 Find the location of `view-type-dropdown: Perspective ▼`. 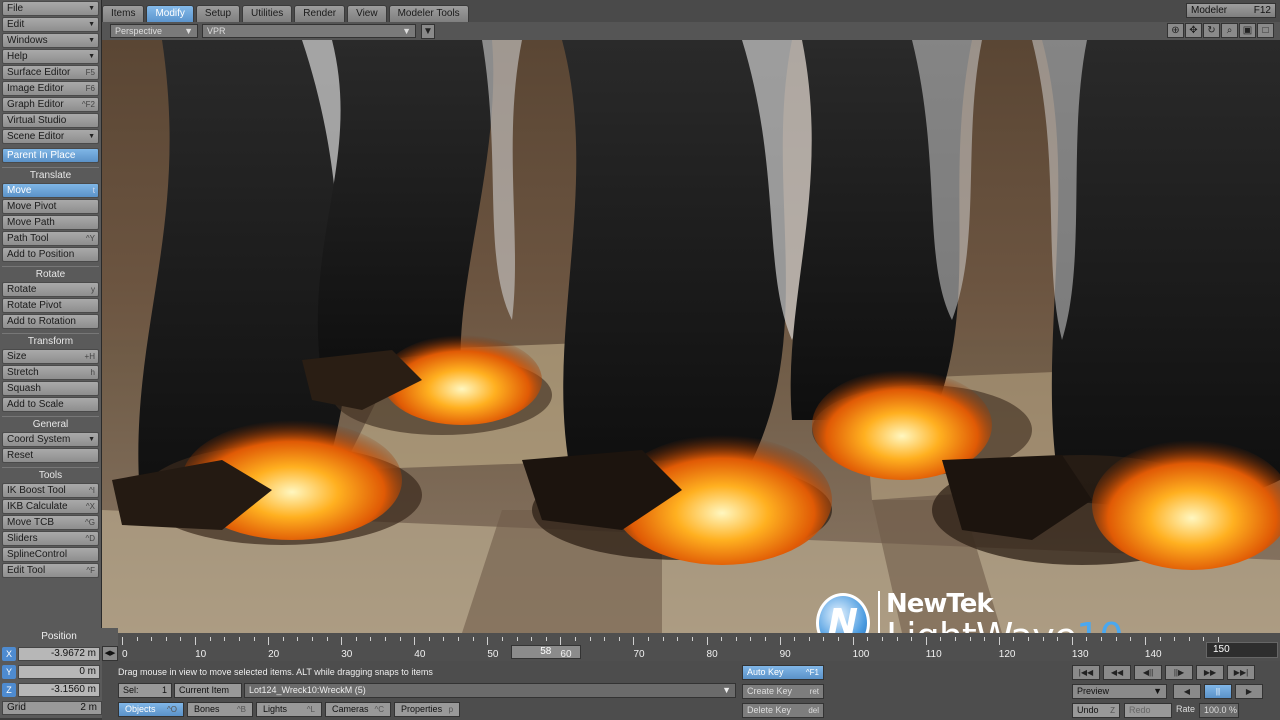

view-type-dropdown: Perspective ▼ is located at coordinates (154, 31).